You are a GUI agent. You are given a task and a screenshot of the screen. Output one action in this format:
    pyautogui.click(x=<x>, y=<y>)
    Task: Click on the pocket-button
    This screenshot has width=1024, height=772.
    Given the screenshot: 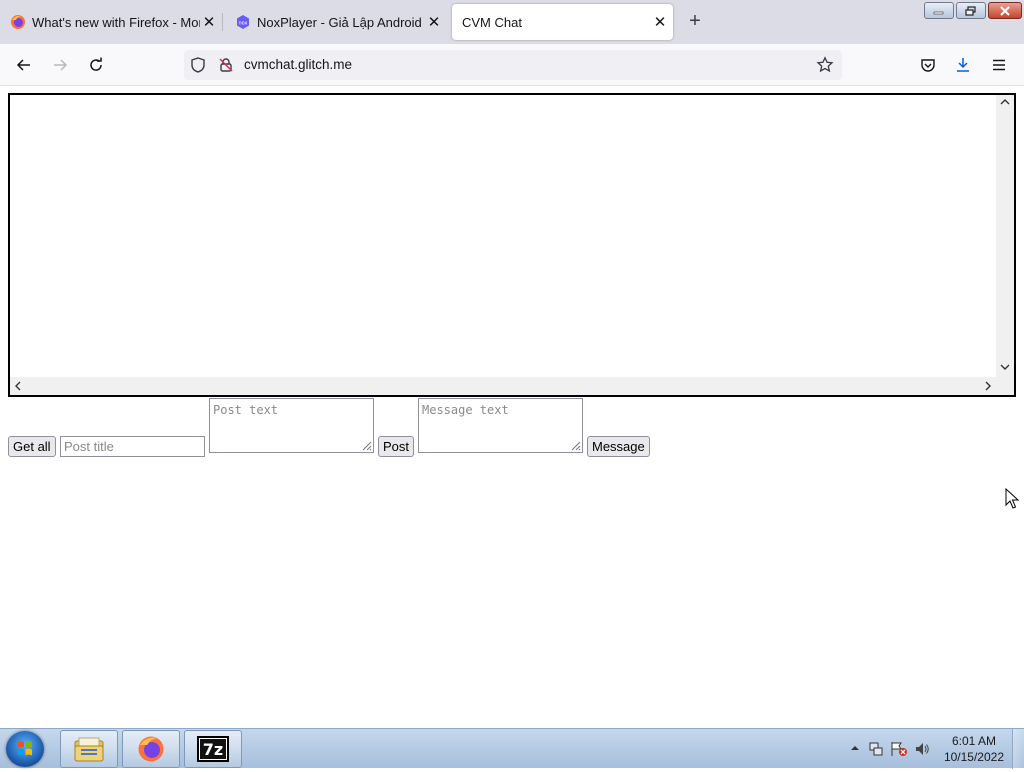 What is the action you would take?
    pyautogui.click(x=928, y=65)
    